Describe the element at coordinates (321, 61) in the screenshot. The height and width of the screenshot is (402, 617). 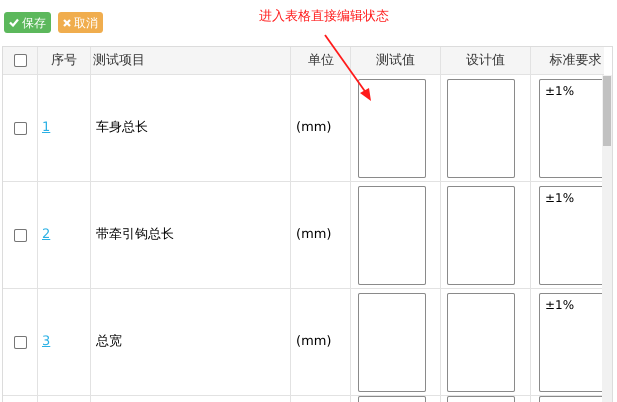
I see `column-header: 单位` at that location.